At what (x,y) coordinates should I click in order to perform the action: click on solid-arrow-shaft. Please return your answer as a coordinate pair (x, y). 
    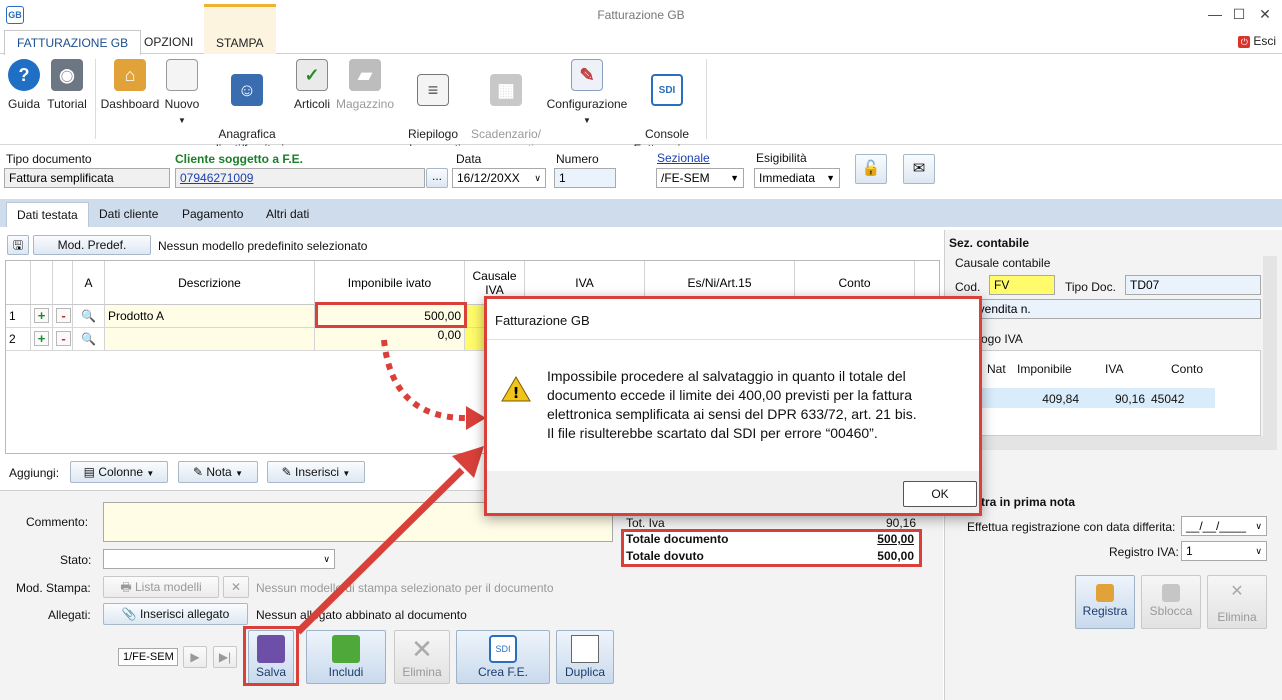
    Looking at the image, I should click on (380, 551).